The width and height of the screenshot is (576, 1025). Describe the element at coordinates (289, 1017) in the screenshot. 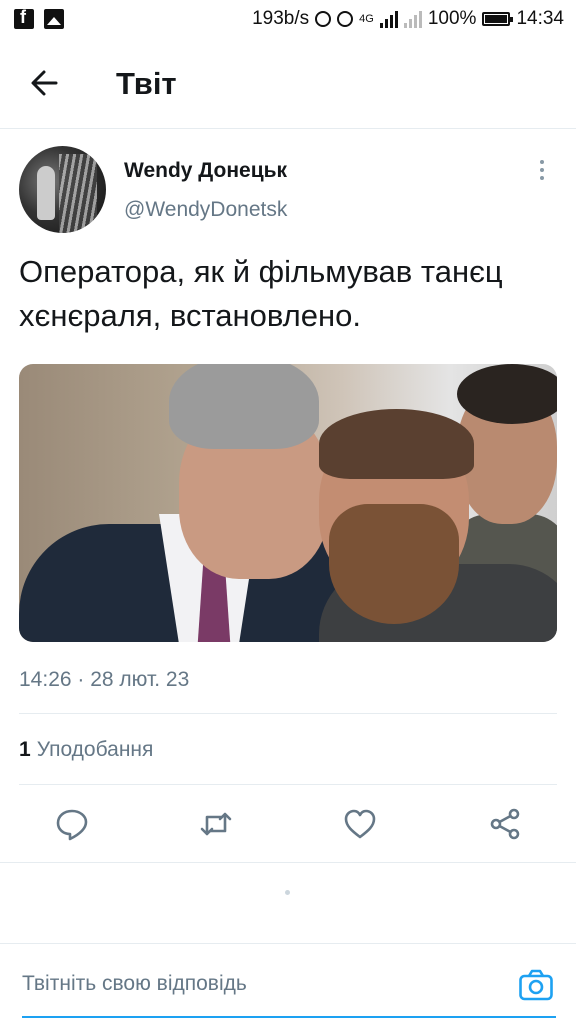

I see `reply-underline` at that location.